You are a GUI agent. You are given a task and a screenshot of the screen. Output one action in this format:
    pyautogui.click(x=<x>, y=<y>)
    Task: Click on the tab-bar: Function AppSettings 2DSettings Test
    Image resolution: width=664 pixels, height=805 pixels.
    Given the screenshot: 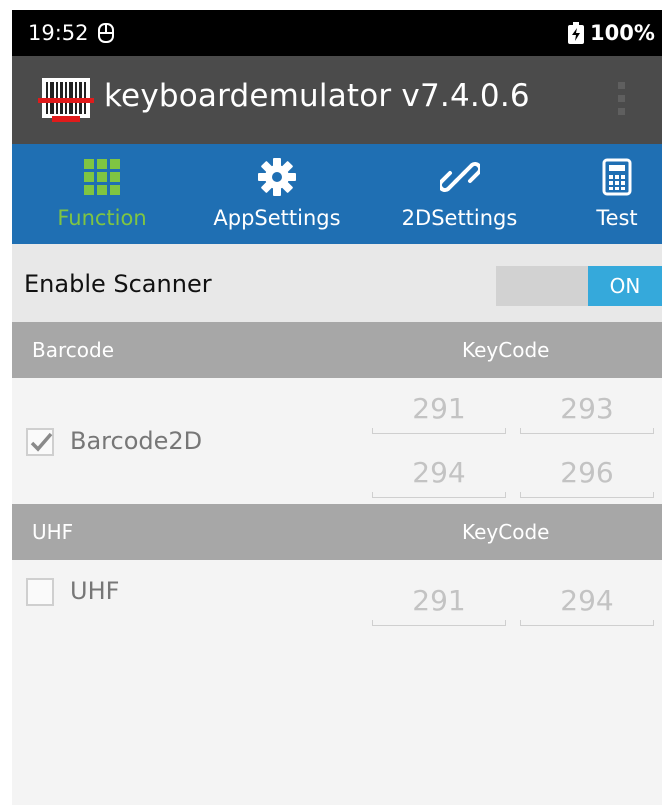 What is the action you would take?
    pyautogui.click(x=337, y=194)
    